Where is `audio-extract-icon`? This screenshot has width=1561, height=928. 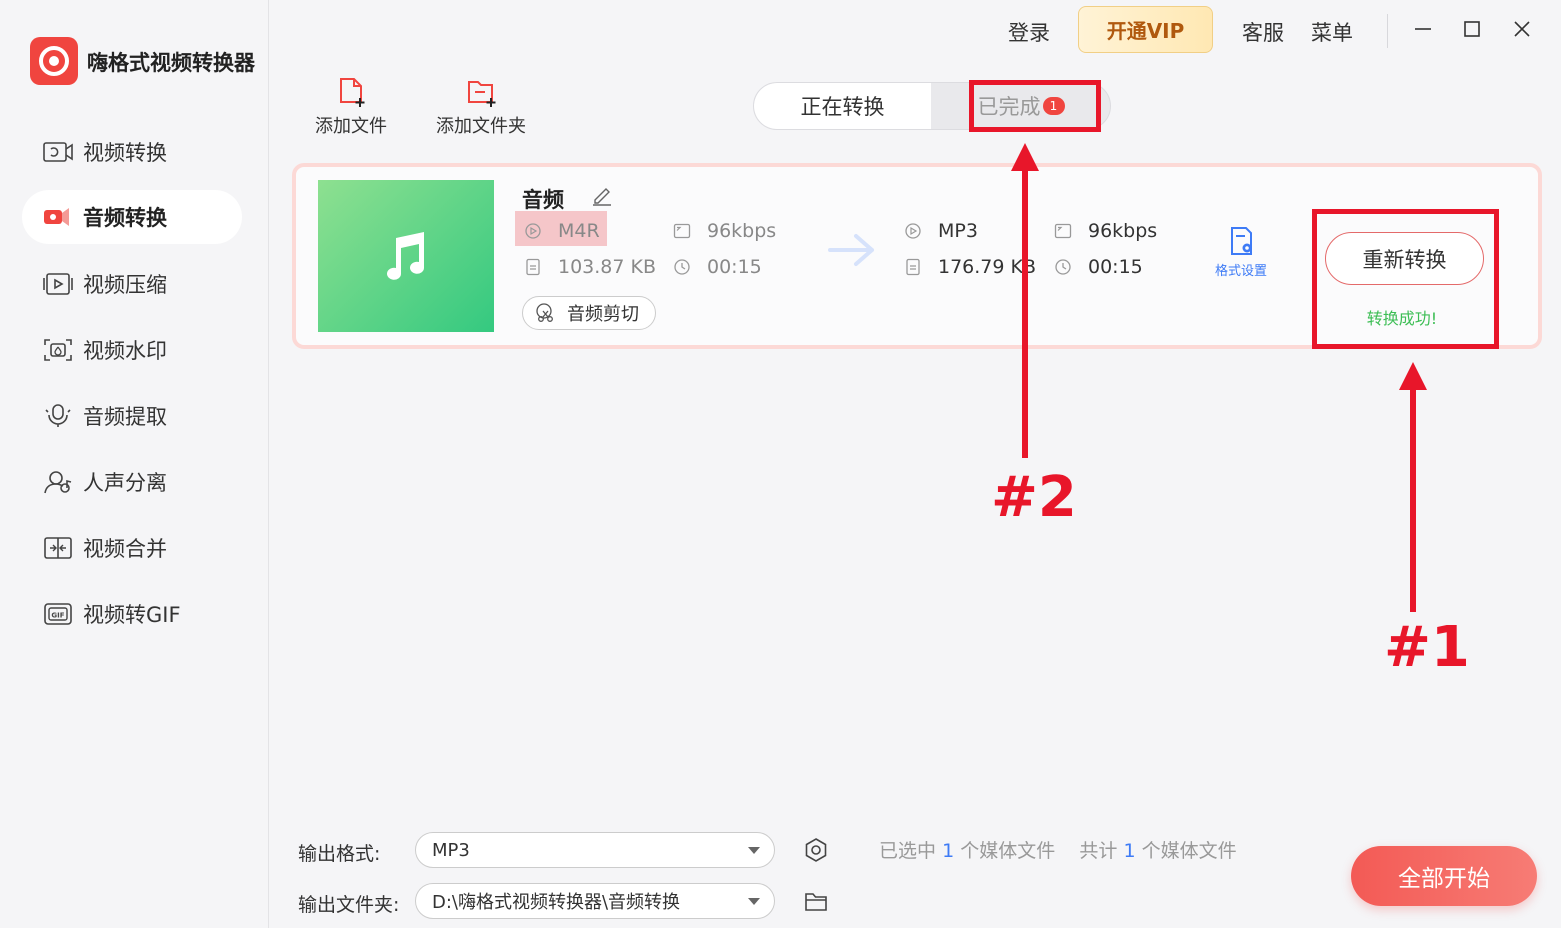 audio-extract-icon is located at coordinates (58, 416).